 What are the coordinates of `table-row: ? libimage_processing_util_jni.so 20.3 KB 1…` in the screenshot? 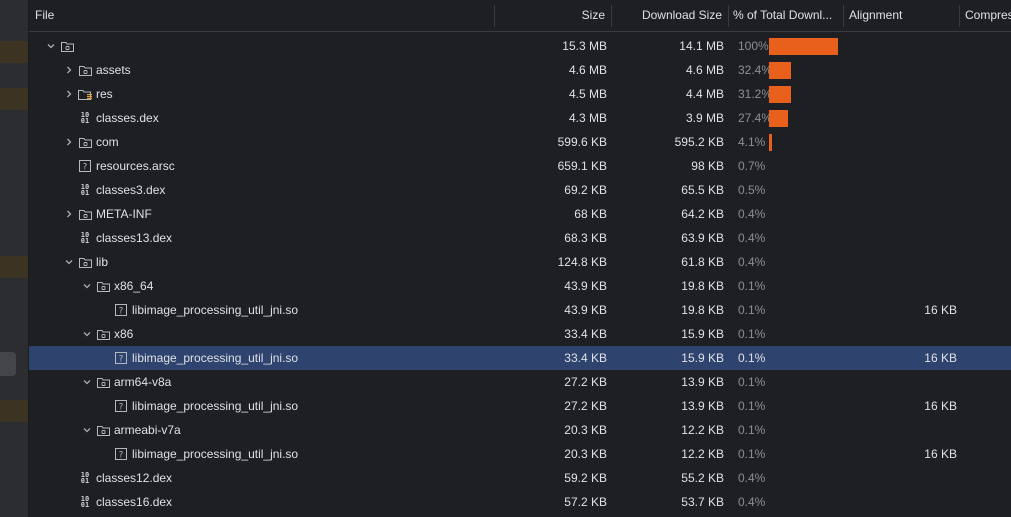 It's located at (520, 454).